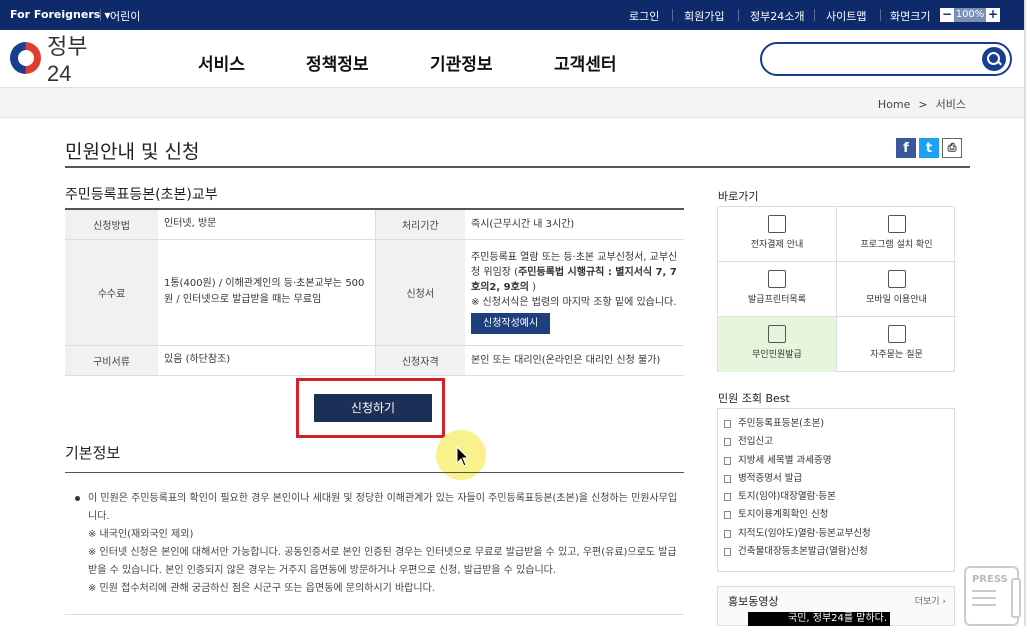 This screenshot has height=626, width=1026. Describe the element at coordinates (93, 453) in the screenshot. I see `basic-info-title: 기본정보` at that location.